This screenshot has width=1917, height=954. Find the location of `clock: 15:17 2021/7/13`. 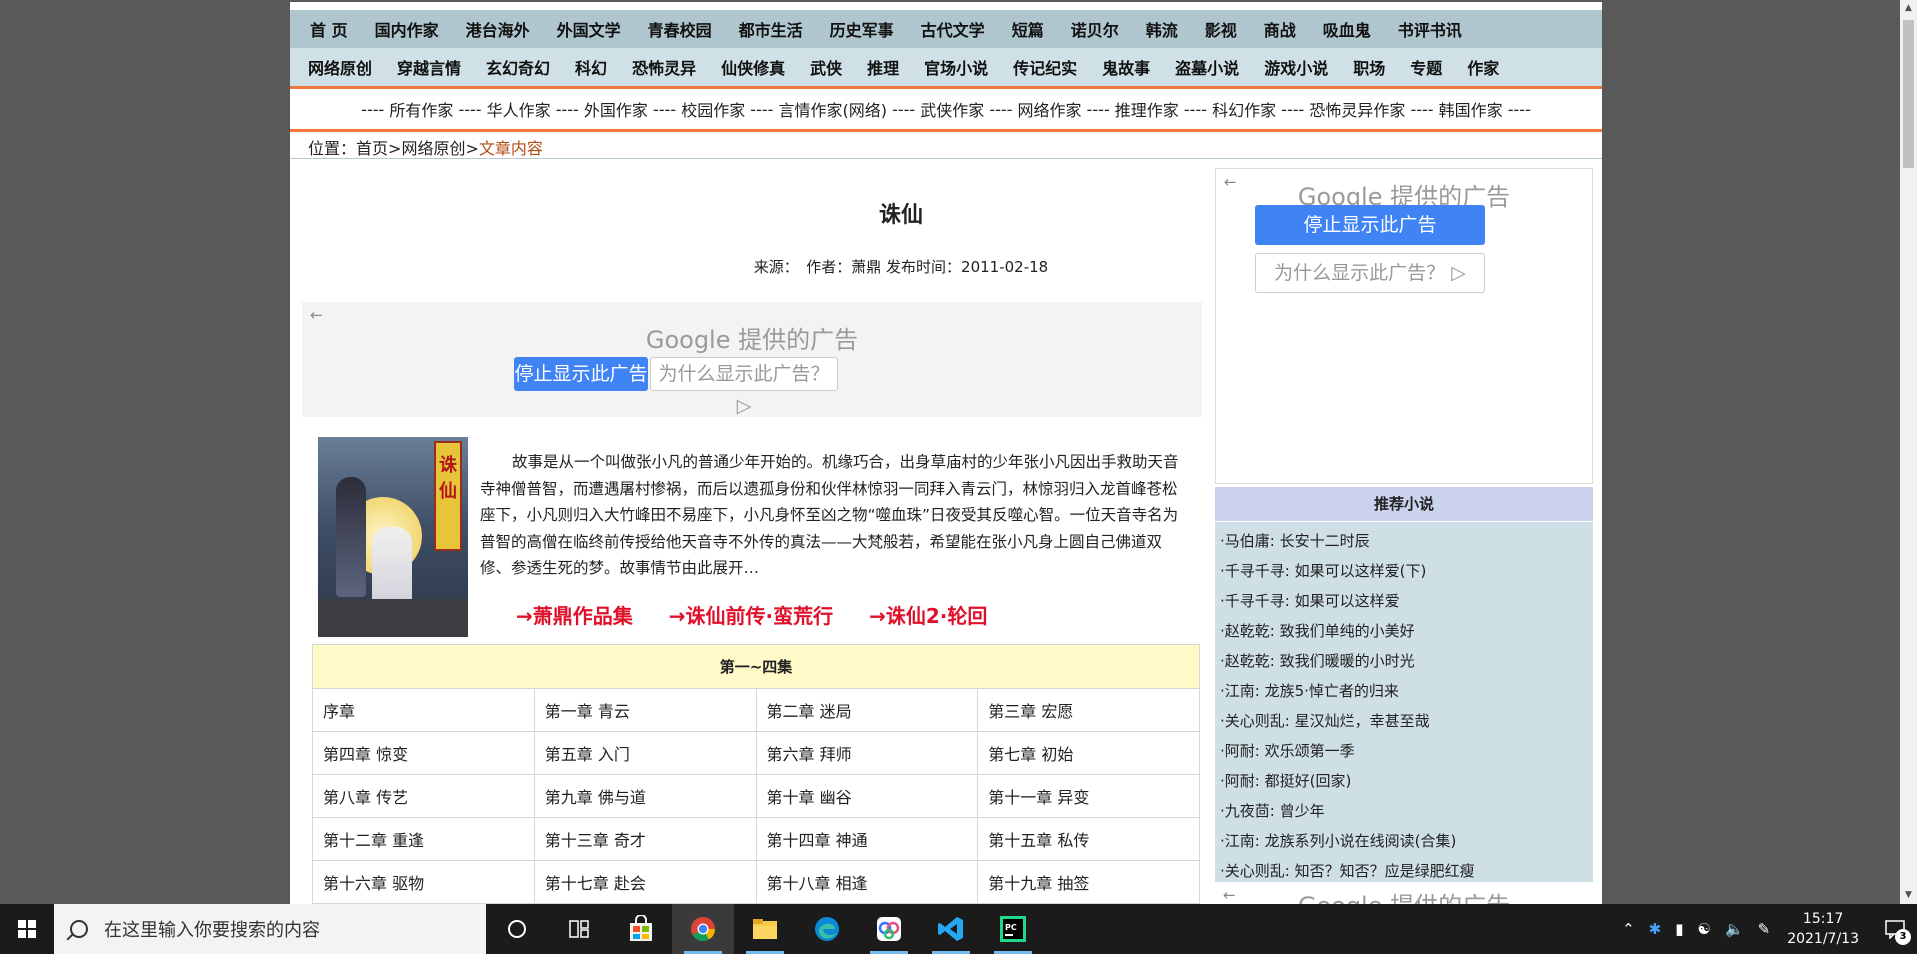

clock: 15:17 2021/7/13 is located at coordinates (1823, 929).